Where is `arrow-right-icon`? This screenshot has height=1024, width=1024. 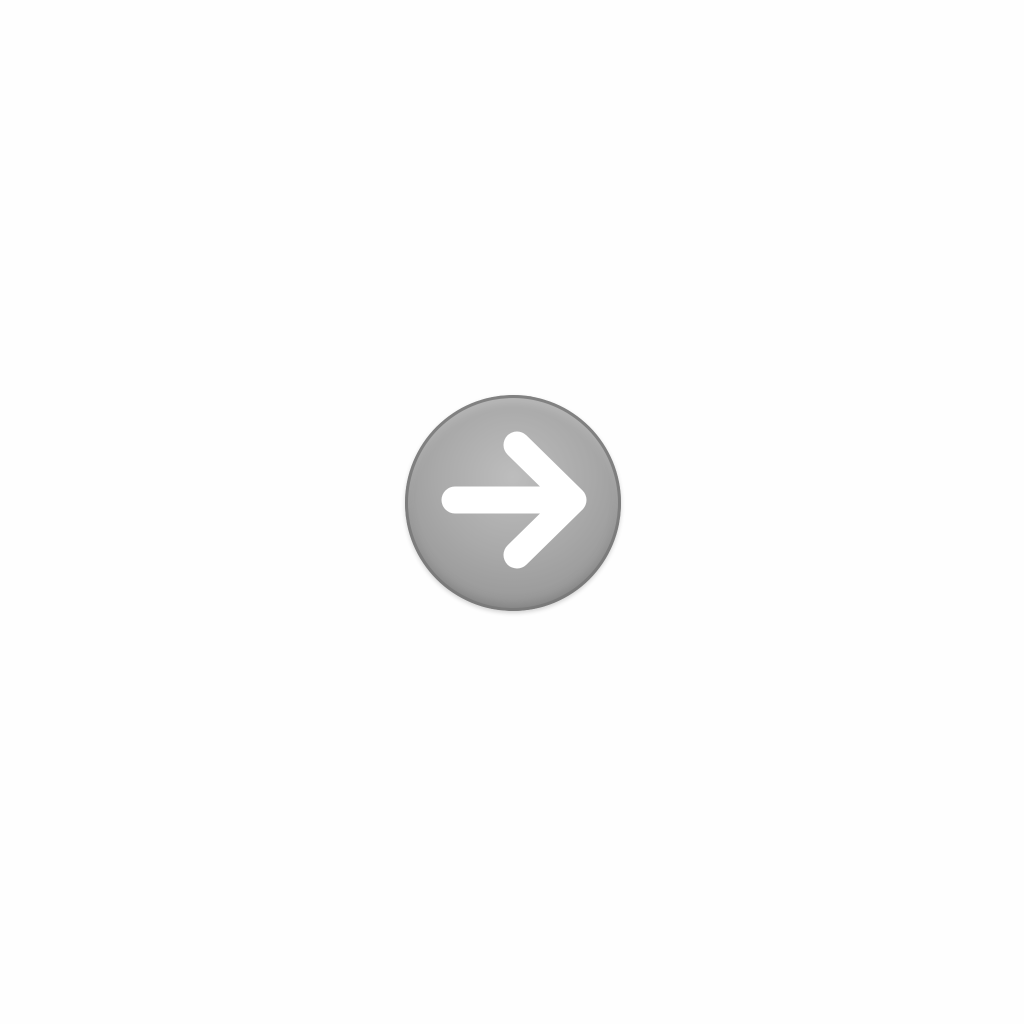
arrow-right-icon is located at coordinates (514, 500).